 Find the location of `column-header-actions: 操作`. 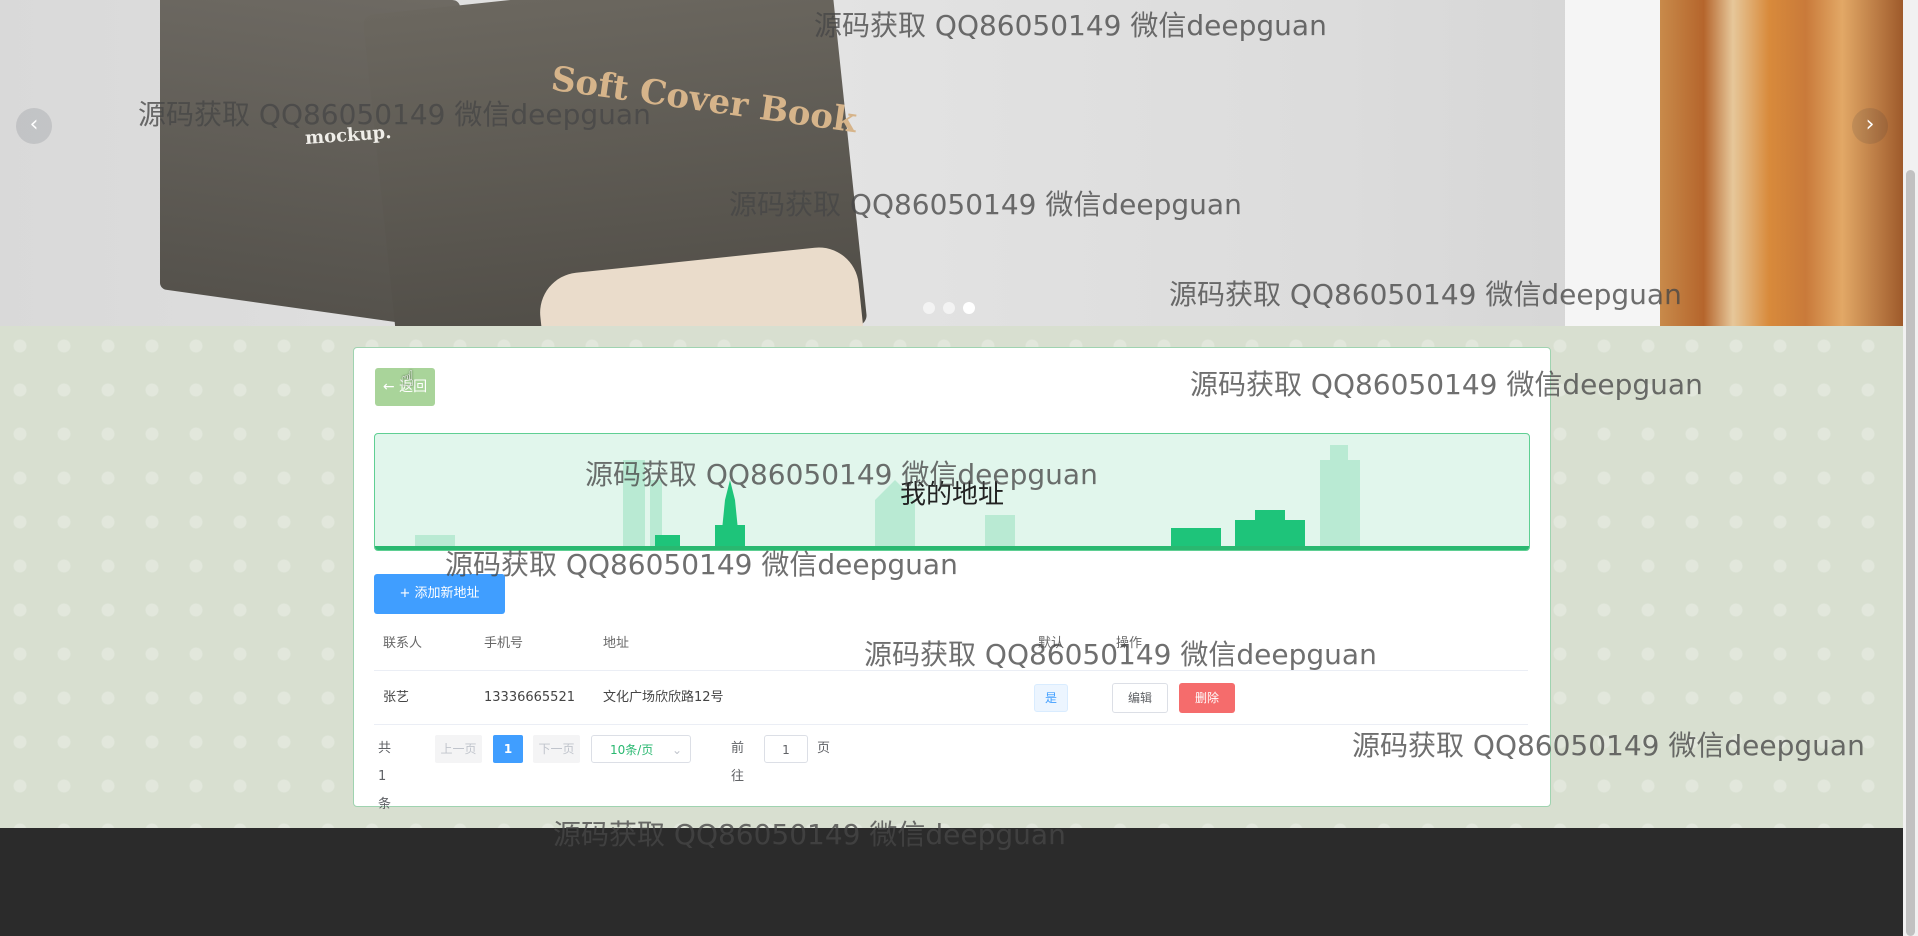

column-header-actions: 操作 is located at coordinates (1129, 643).